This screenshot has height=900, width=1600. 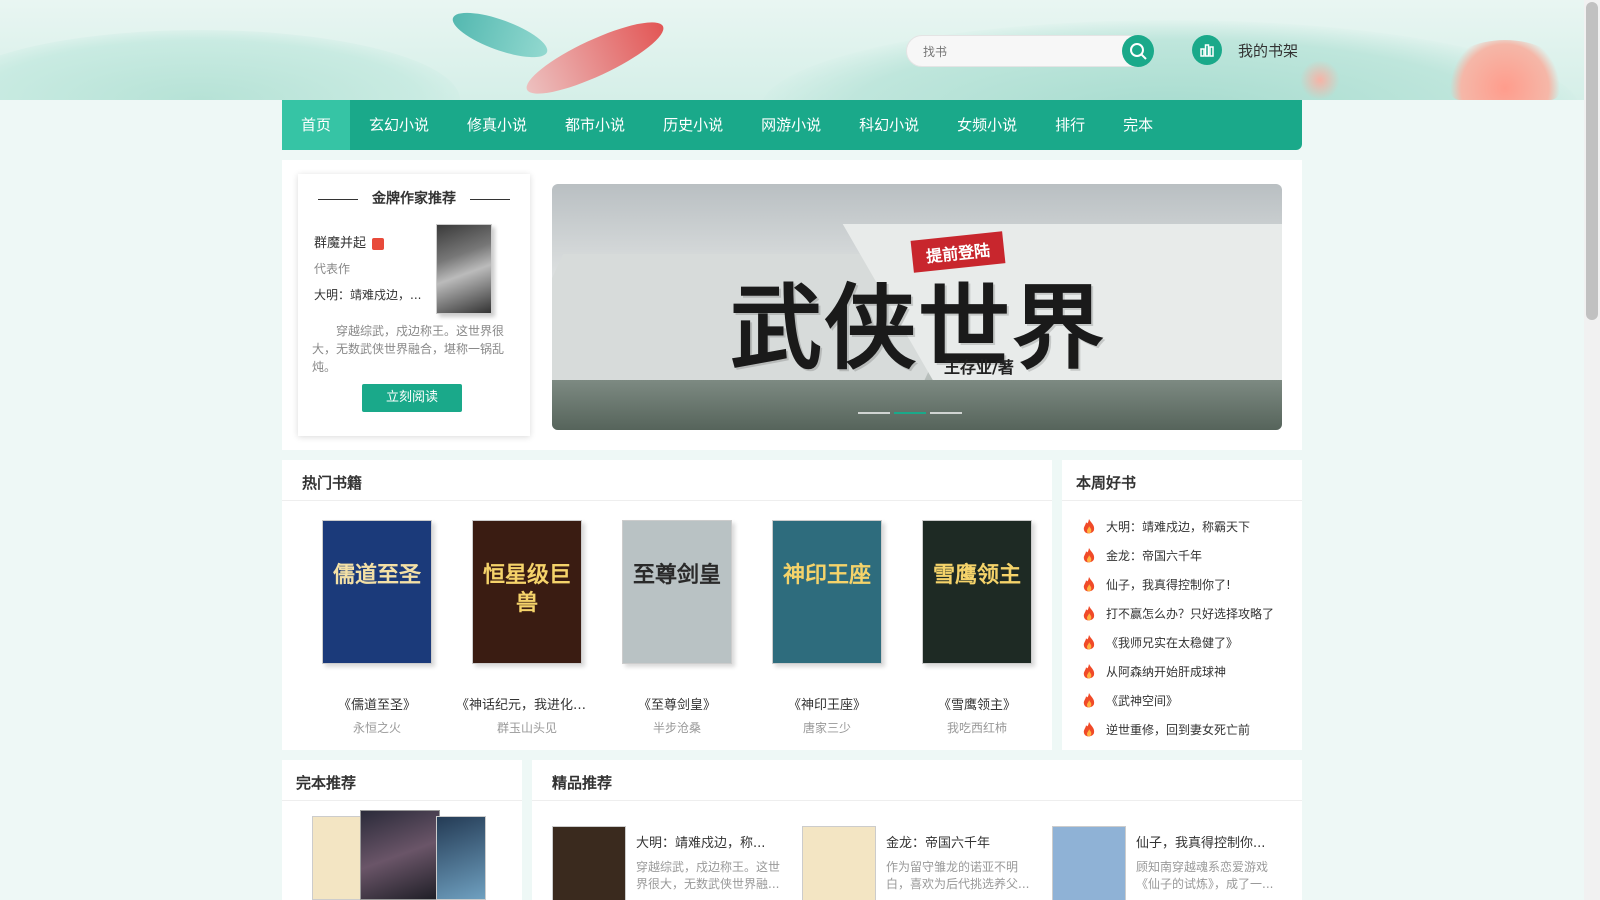 What do you see at coordinates (527, 727) in the screenshot?
I see `book-author: 群玉山头见` at bounding box center [527, 727].